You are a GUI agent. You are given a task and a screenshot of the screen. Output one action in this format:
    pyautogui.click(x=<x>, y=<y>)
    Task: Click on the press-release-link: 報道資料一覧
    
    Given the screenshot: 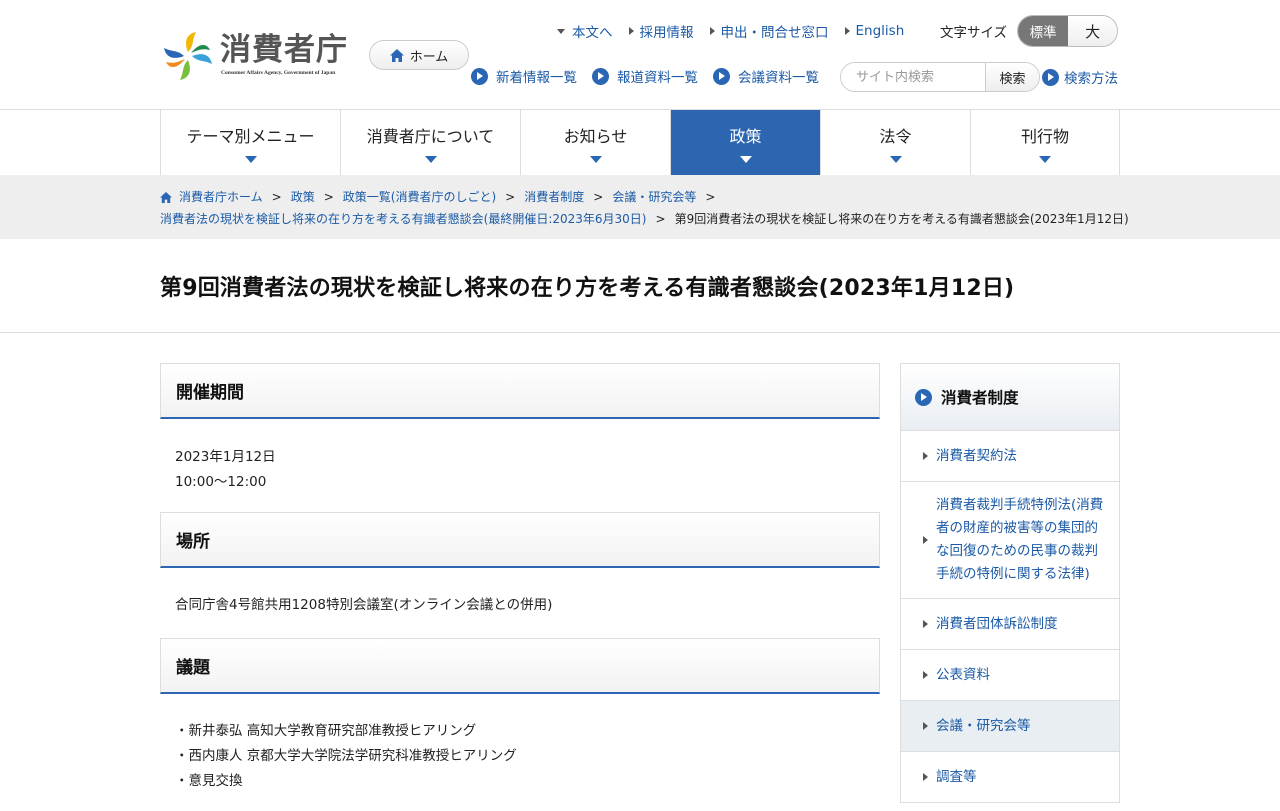 What is the action you would take?
    pyautogui.click(x=645, y=76)
    